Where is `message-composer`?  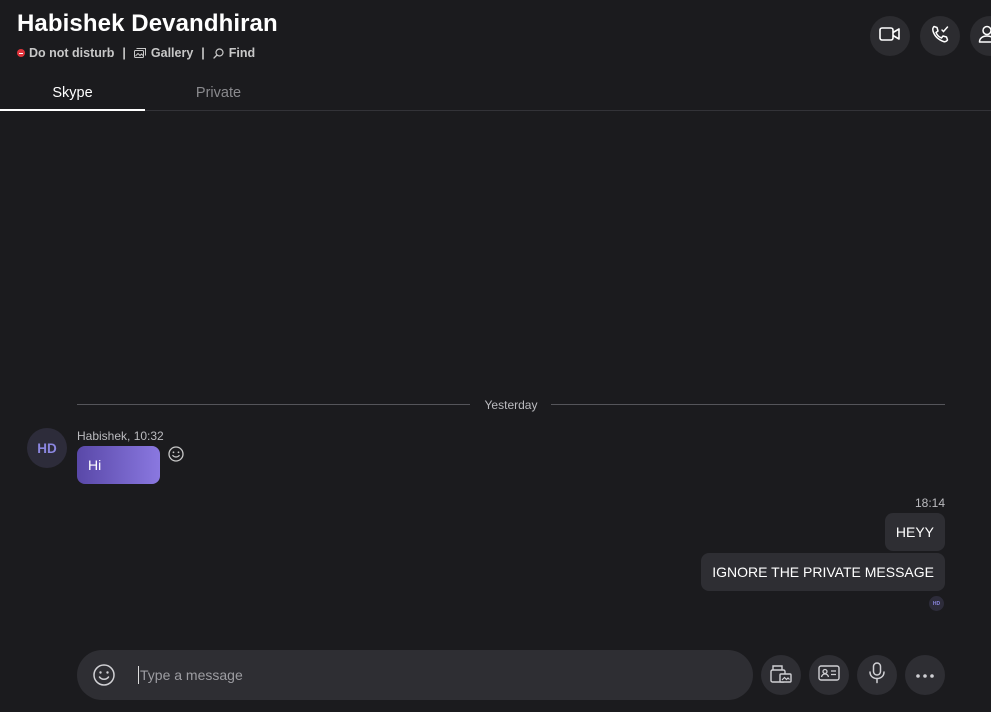 message-composer is located at coordinates (415, 675).